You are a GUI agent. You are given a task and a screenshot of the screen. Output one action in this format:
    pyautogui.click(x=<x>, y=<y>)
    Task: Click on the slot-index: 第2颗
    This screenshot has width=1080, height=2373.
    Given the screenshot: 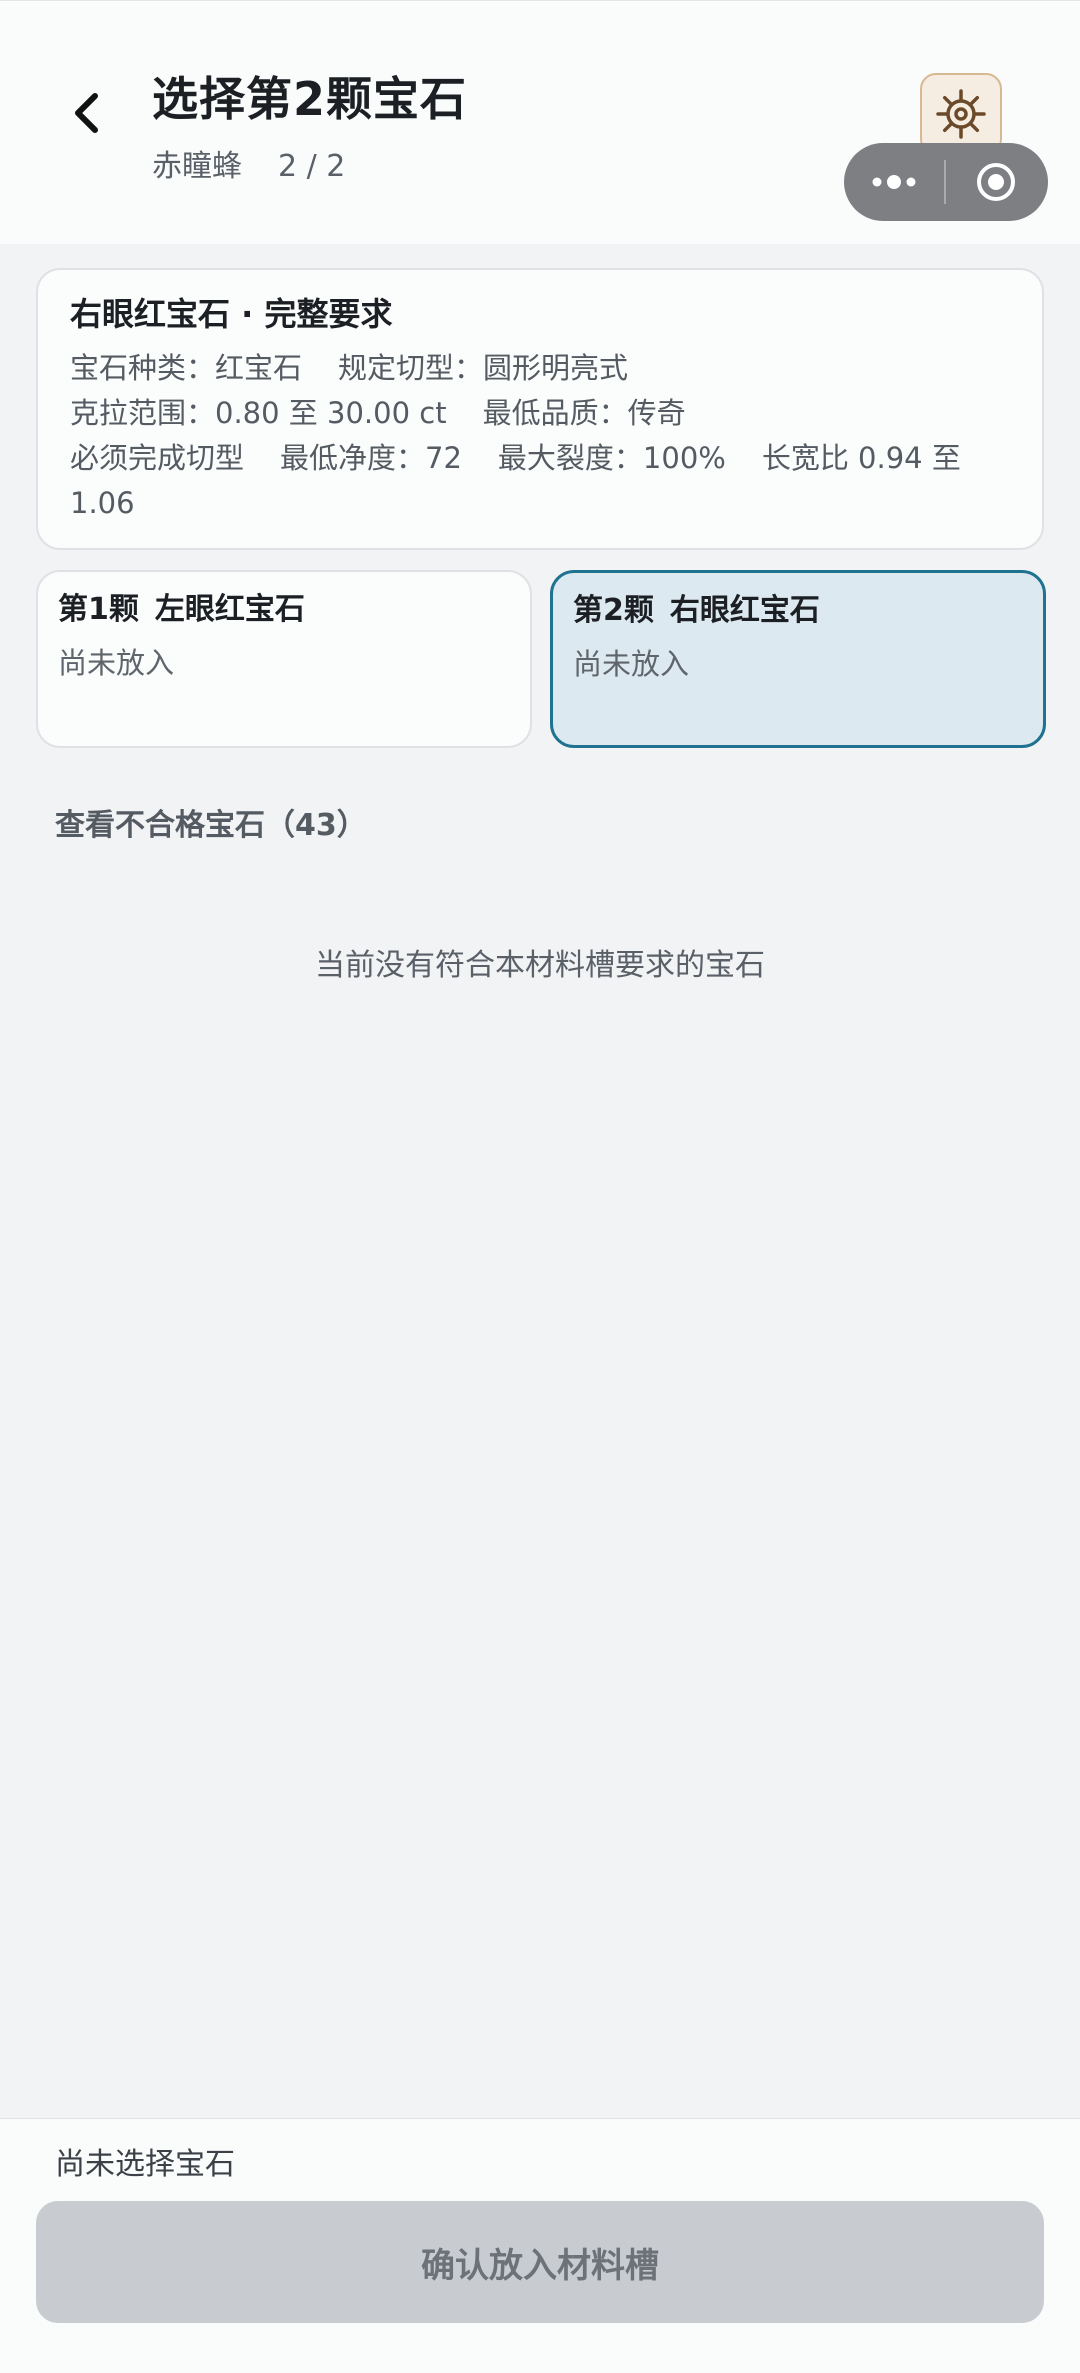 What is the action you would take?
    pyautogui.click(x=613, y=610)
    